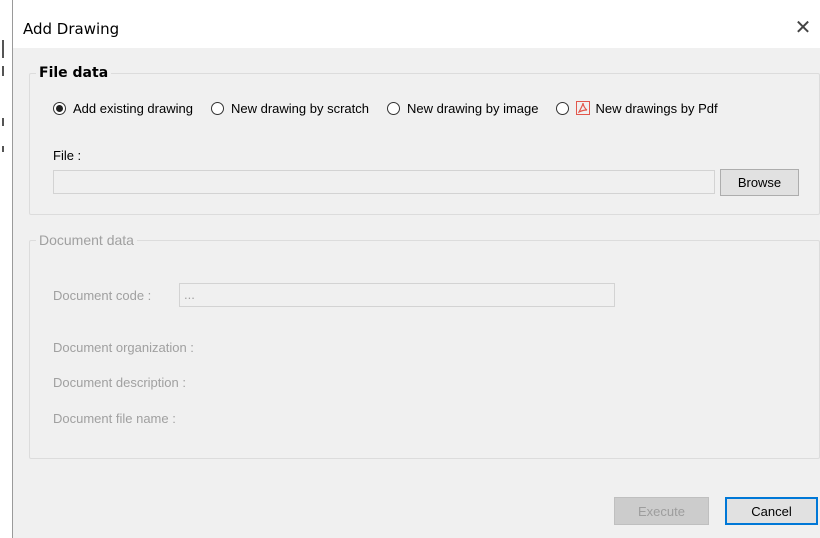 This screenshot has height=538, width=820. Describe the element at coordinates (67, 155) in the screenshot. I see `file-label: File :` at that location.